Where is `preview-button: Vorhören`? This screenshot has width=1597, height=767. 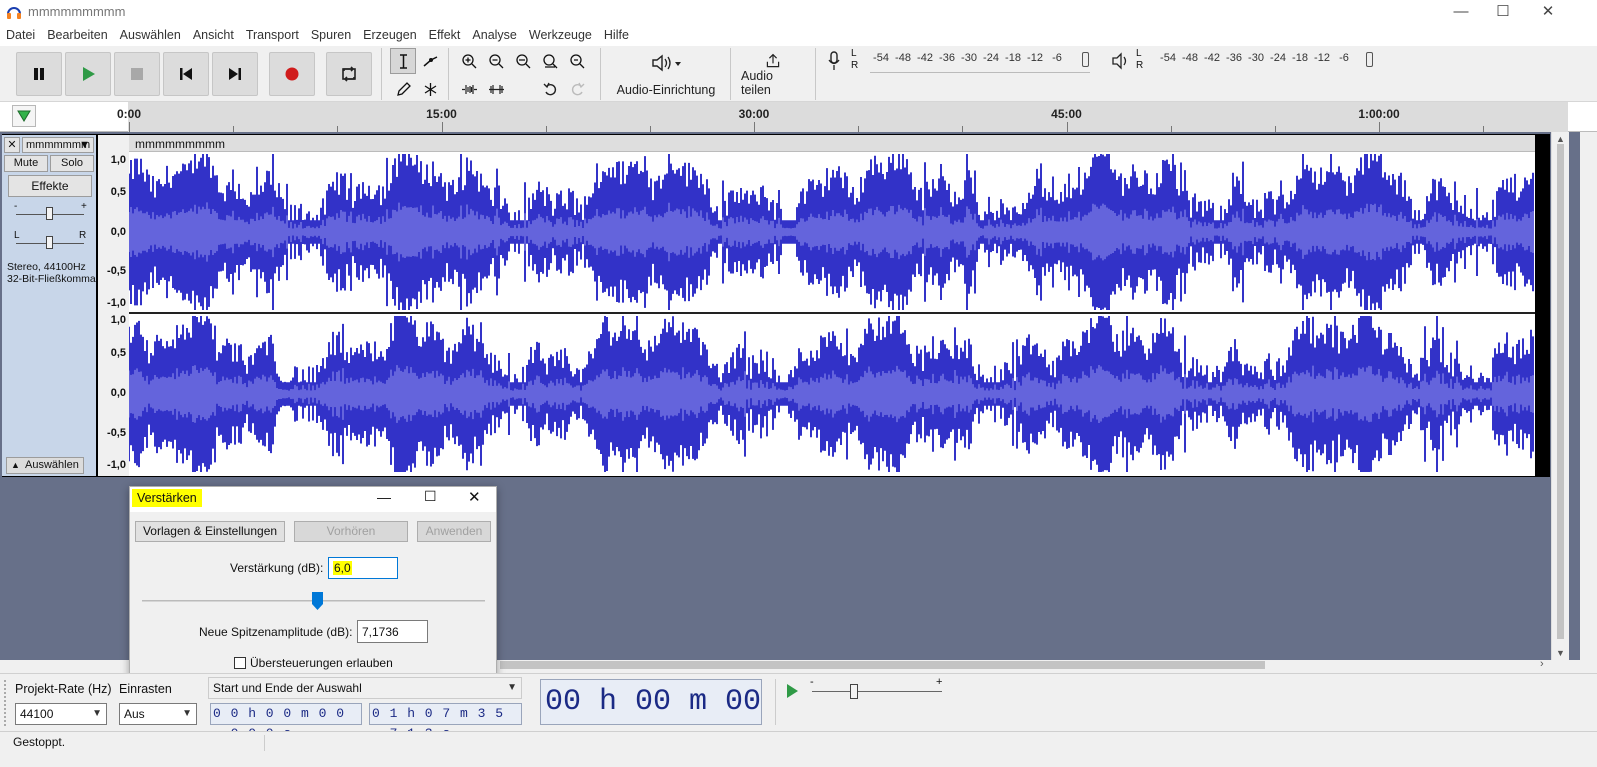 preview-button: Vorhören is located at coordinates (351, 531).